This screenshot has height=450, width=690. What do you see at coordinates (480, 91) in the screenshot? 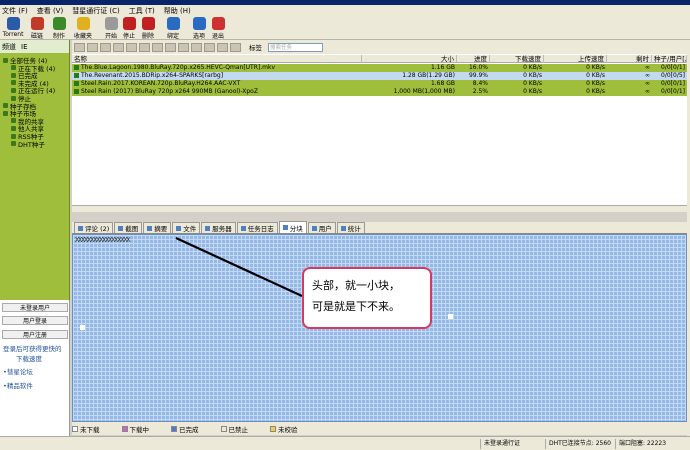
I see `cell-text: 2.5%` at bounding box center [480, 91].